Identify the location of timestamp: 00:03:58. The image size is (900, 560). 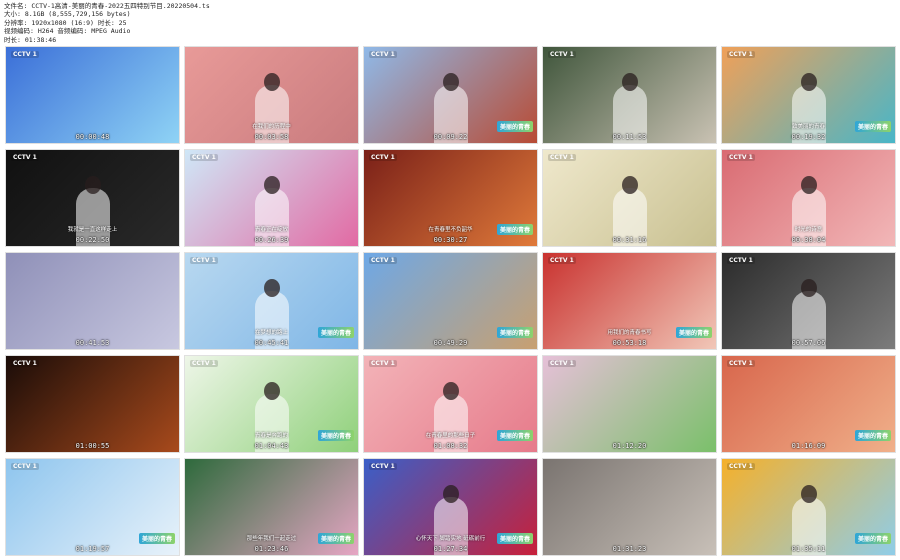
(271, 137).